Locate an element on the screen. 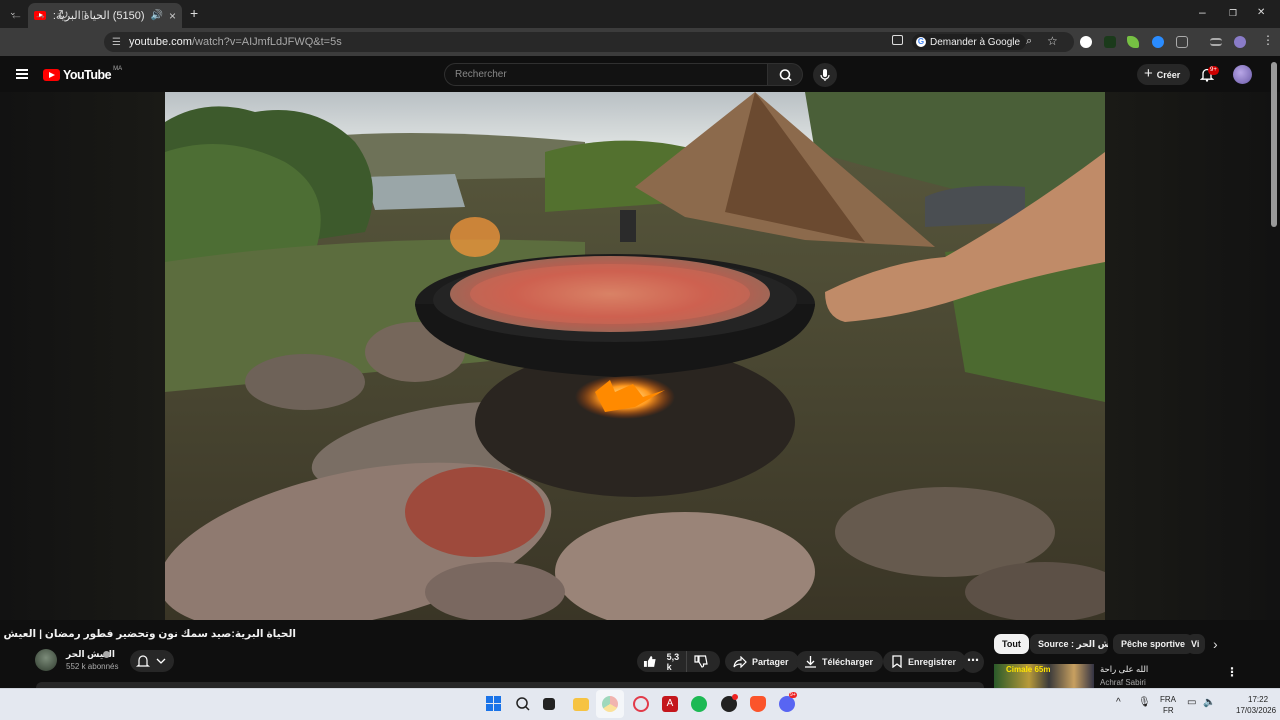 The width and height of the screenshot is (1280, 720). app-a-icon: A is located at coordinates (670, 704).